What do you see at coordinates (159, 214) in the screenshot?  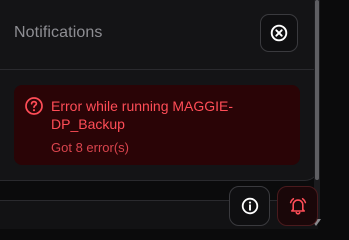 I see `lower-panel-edge` at bounding box center [159, 214].